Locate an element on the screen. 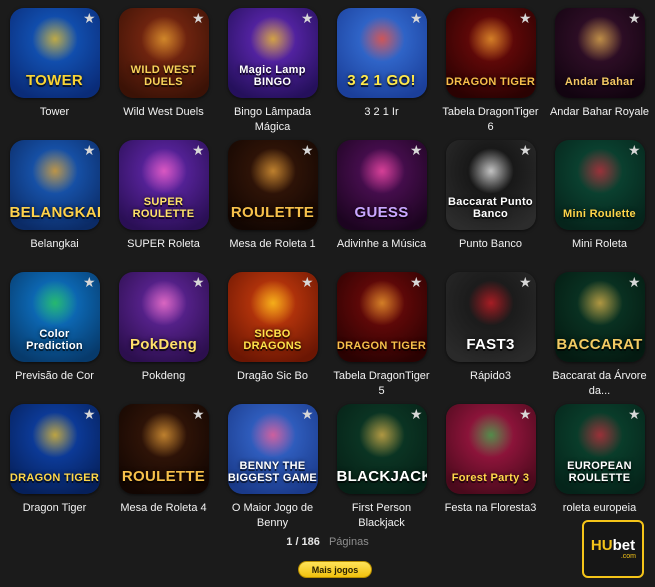 This screenshot has height=587, width=655. thumbnail-title: Color Prediction is located at coordinates (54, 340).